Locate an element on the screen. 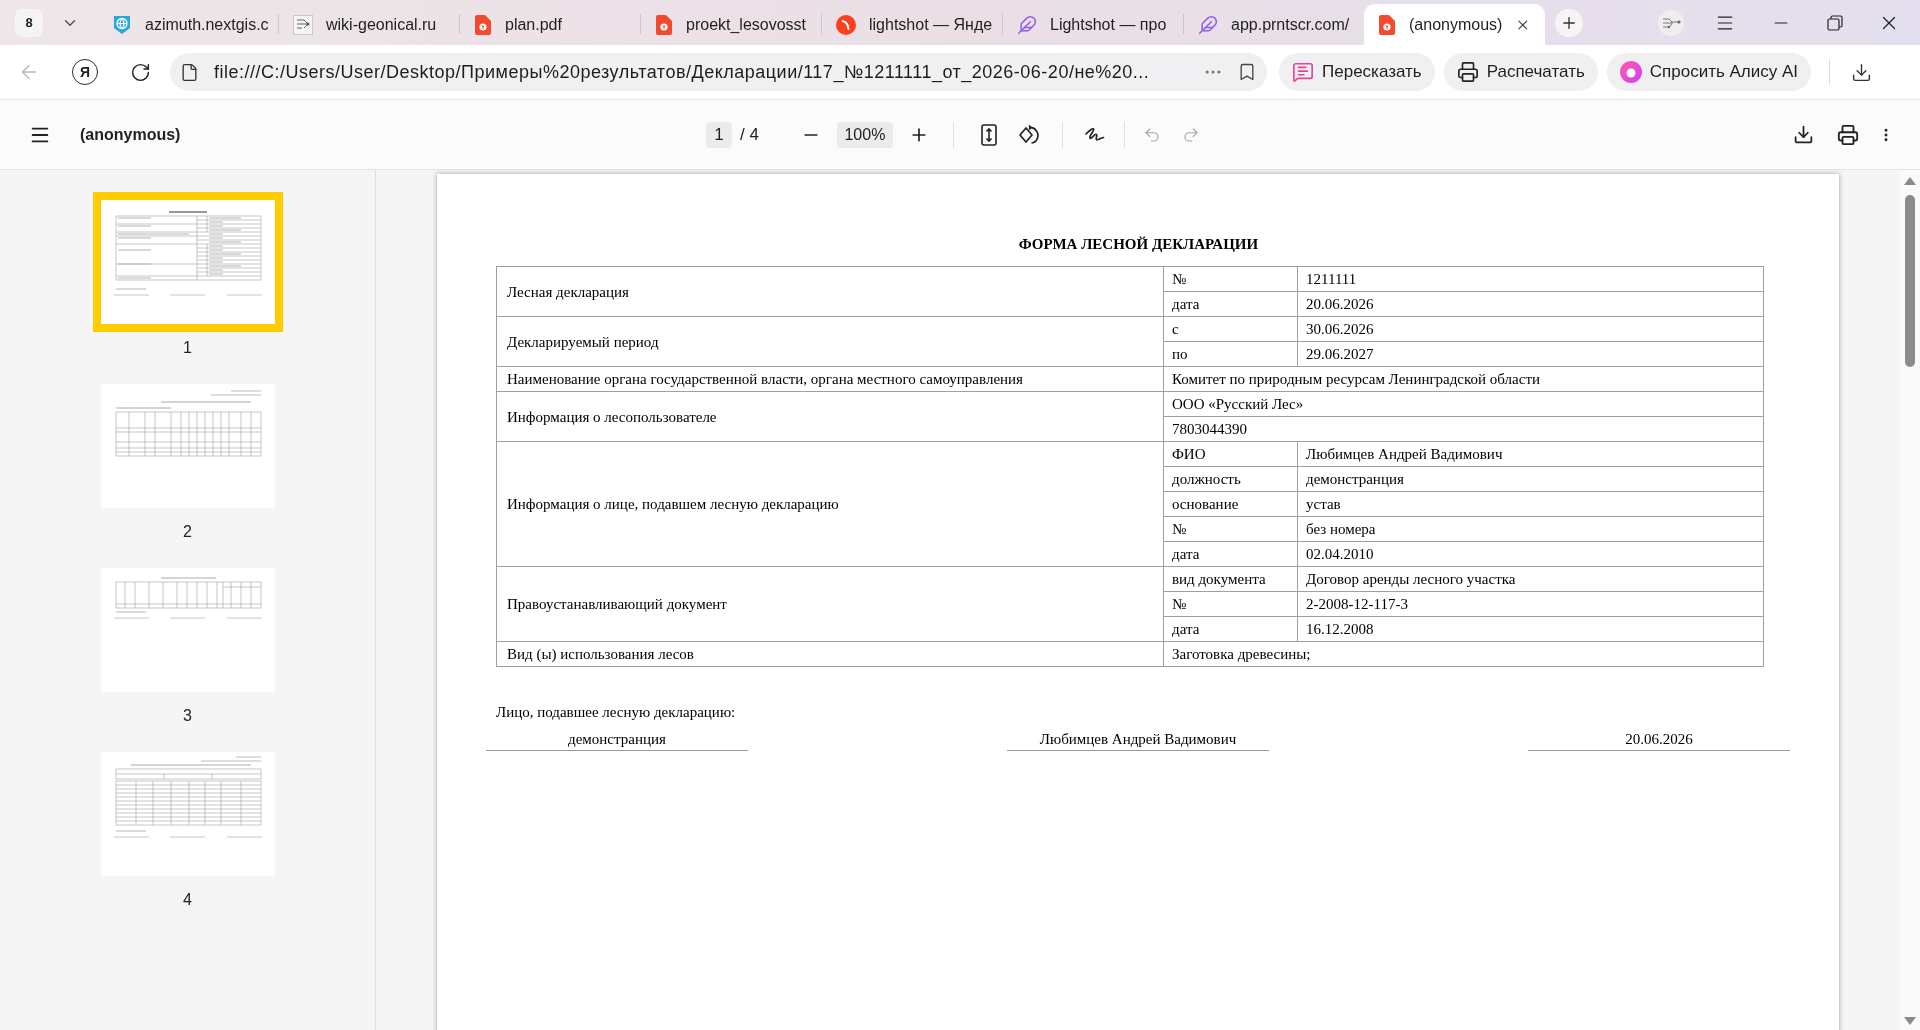 This screenshot has height=1030, width=1920. toolbar-action-button: Пересказать is located at coordinates (1357, 72).